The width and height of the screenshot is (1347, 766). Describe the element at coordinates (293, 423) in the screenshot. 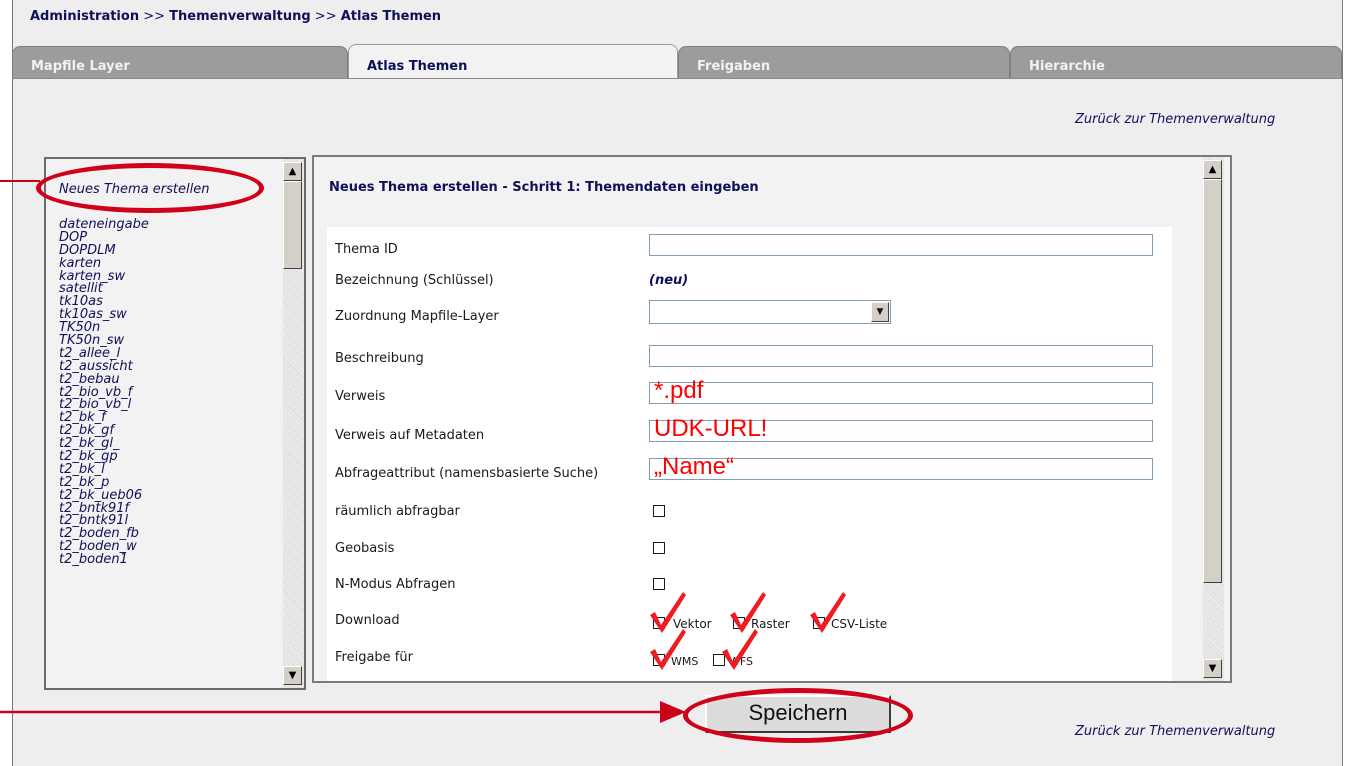

I see `theme-list-scrollbar: ▲ ▼` at that location.